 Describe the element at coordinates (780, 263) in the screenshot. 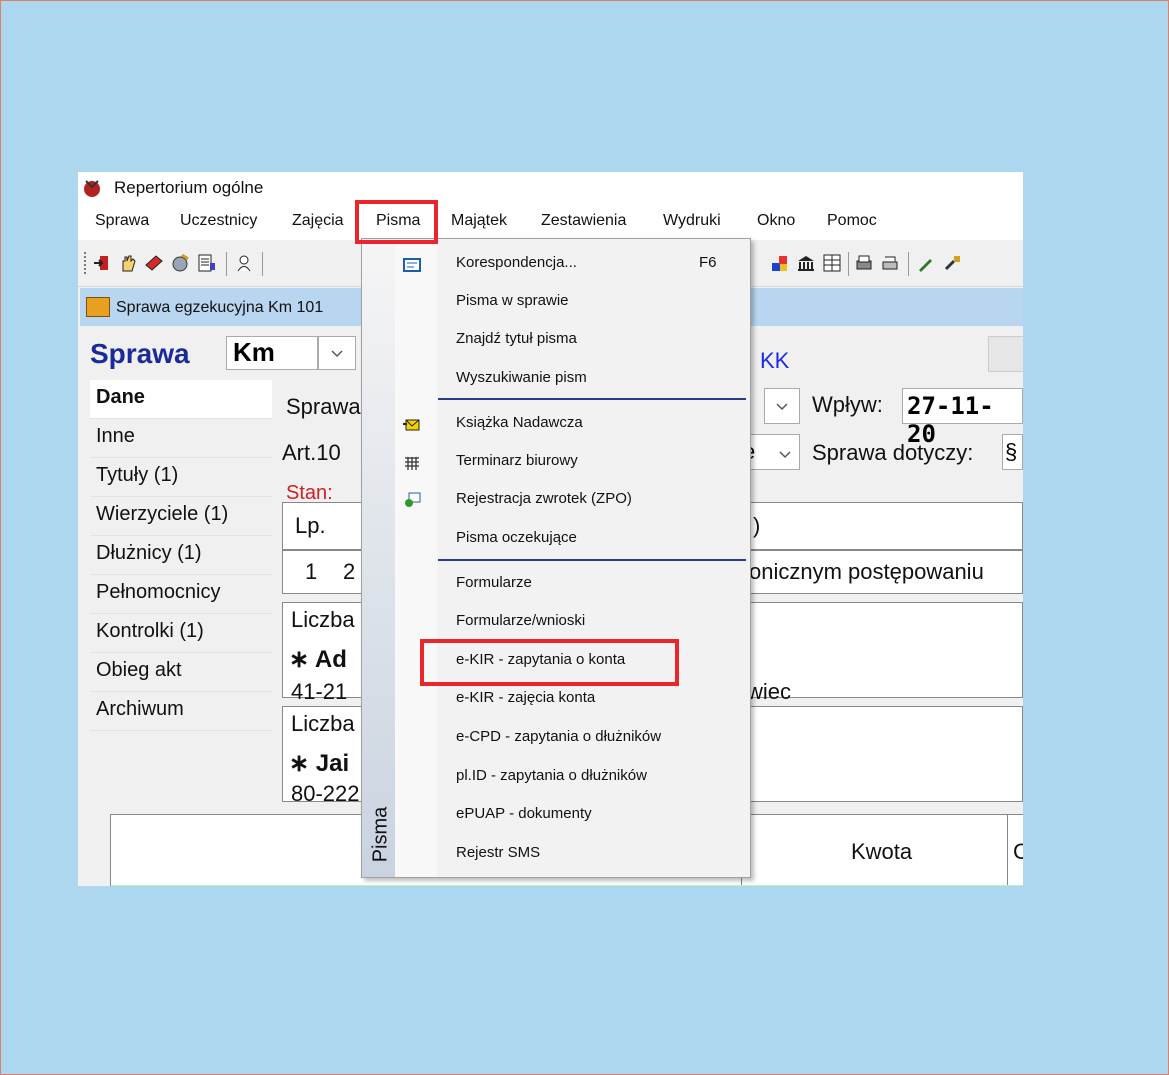

I see `puzzle-icon` at that location.